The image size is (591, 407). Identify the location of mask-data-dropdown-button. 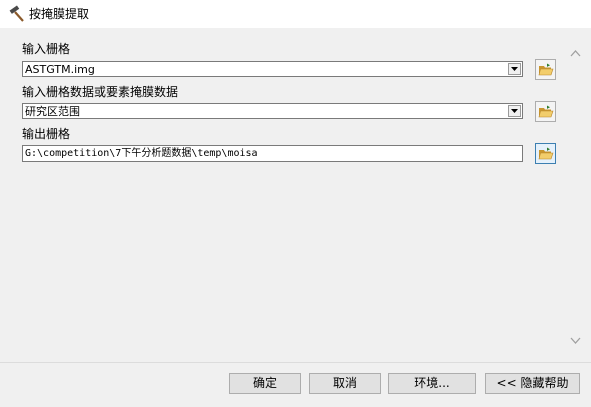
(514, 111).